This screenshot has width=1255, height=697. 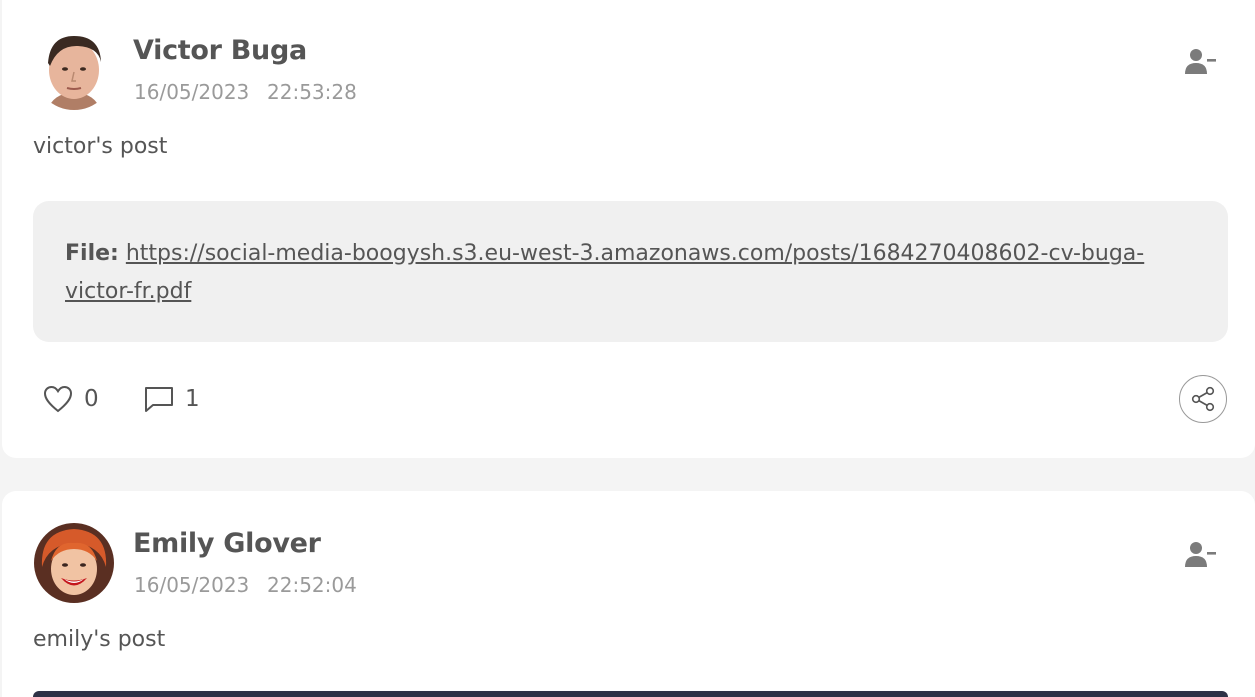 What do you see at coordinates (628, 568) in the screenshot?
I see `post-header: Emily Glover 16/05/2023 22:52:04` at bounding box center [628, 568].